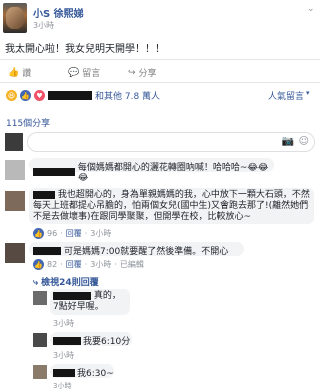 The image size is (320, 390). Describe the element at coordinates (70, 95) in the screenshot. I see `redacted-names` at that location.